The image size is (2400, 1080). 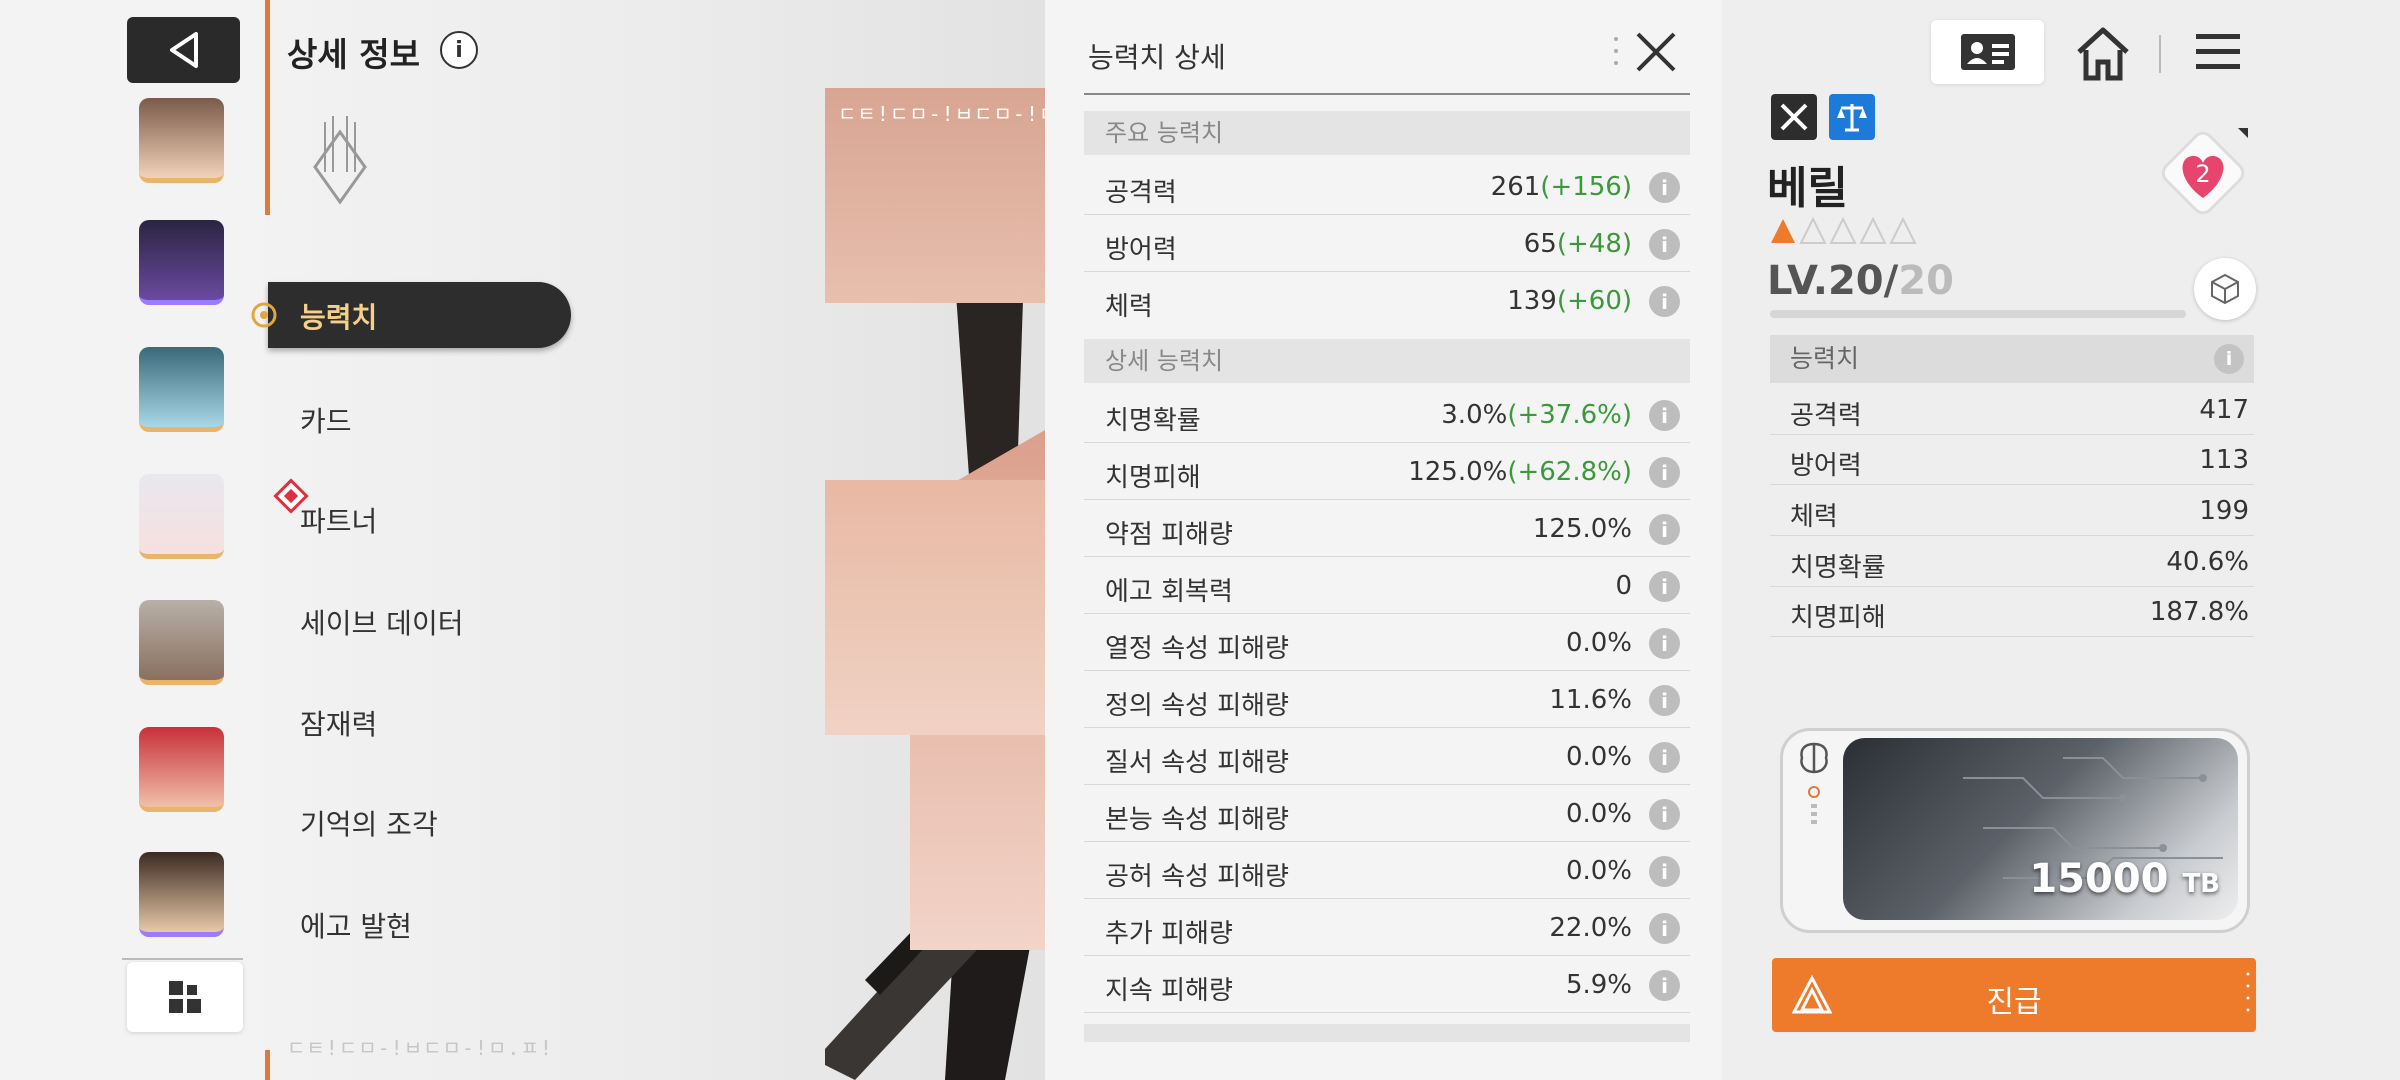 What do you see at coordinates (1590, 928) in the screenshot?
I see `stat-value: 22.0%` at bounding box center [1590, 928].